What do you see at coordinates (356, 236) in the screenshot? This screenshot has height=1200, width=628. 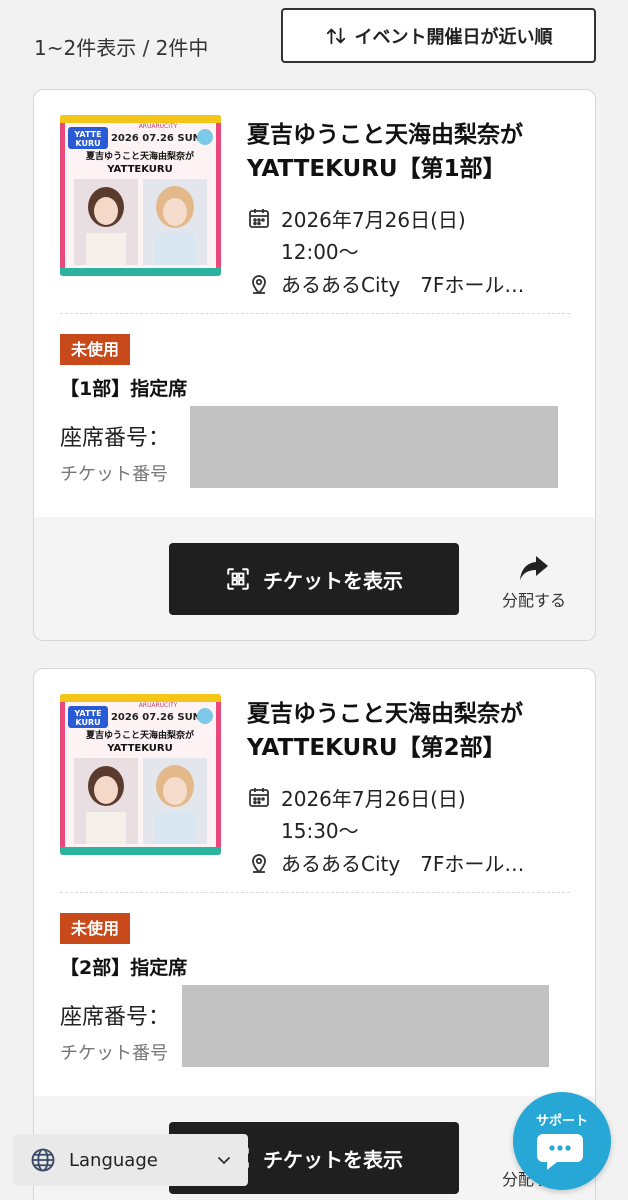 I see `event-datetime: 2026年7月26日(日) 12:00〜` at bounding box center [356, 236].